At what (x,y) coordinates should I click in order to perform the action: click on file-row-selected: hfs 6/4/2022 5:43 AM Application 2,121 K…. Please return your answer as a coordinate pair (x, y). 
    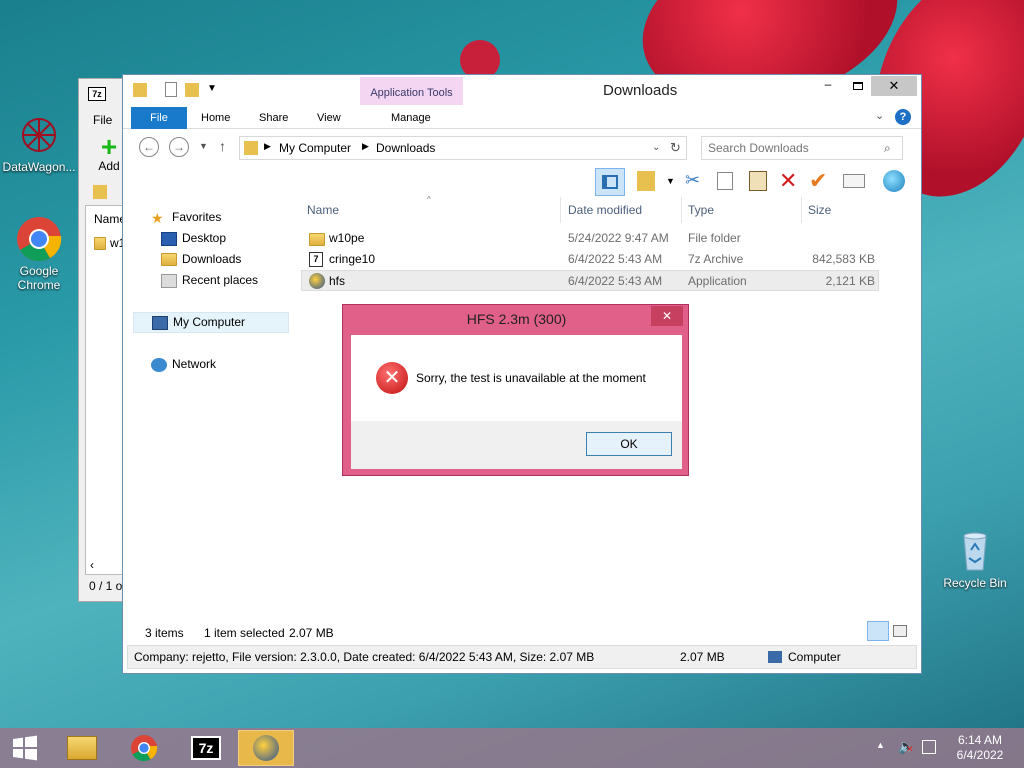
    Looking at the image, I should click on (590, 280).